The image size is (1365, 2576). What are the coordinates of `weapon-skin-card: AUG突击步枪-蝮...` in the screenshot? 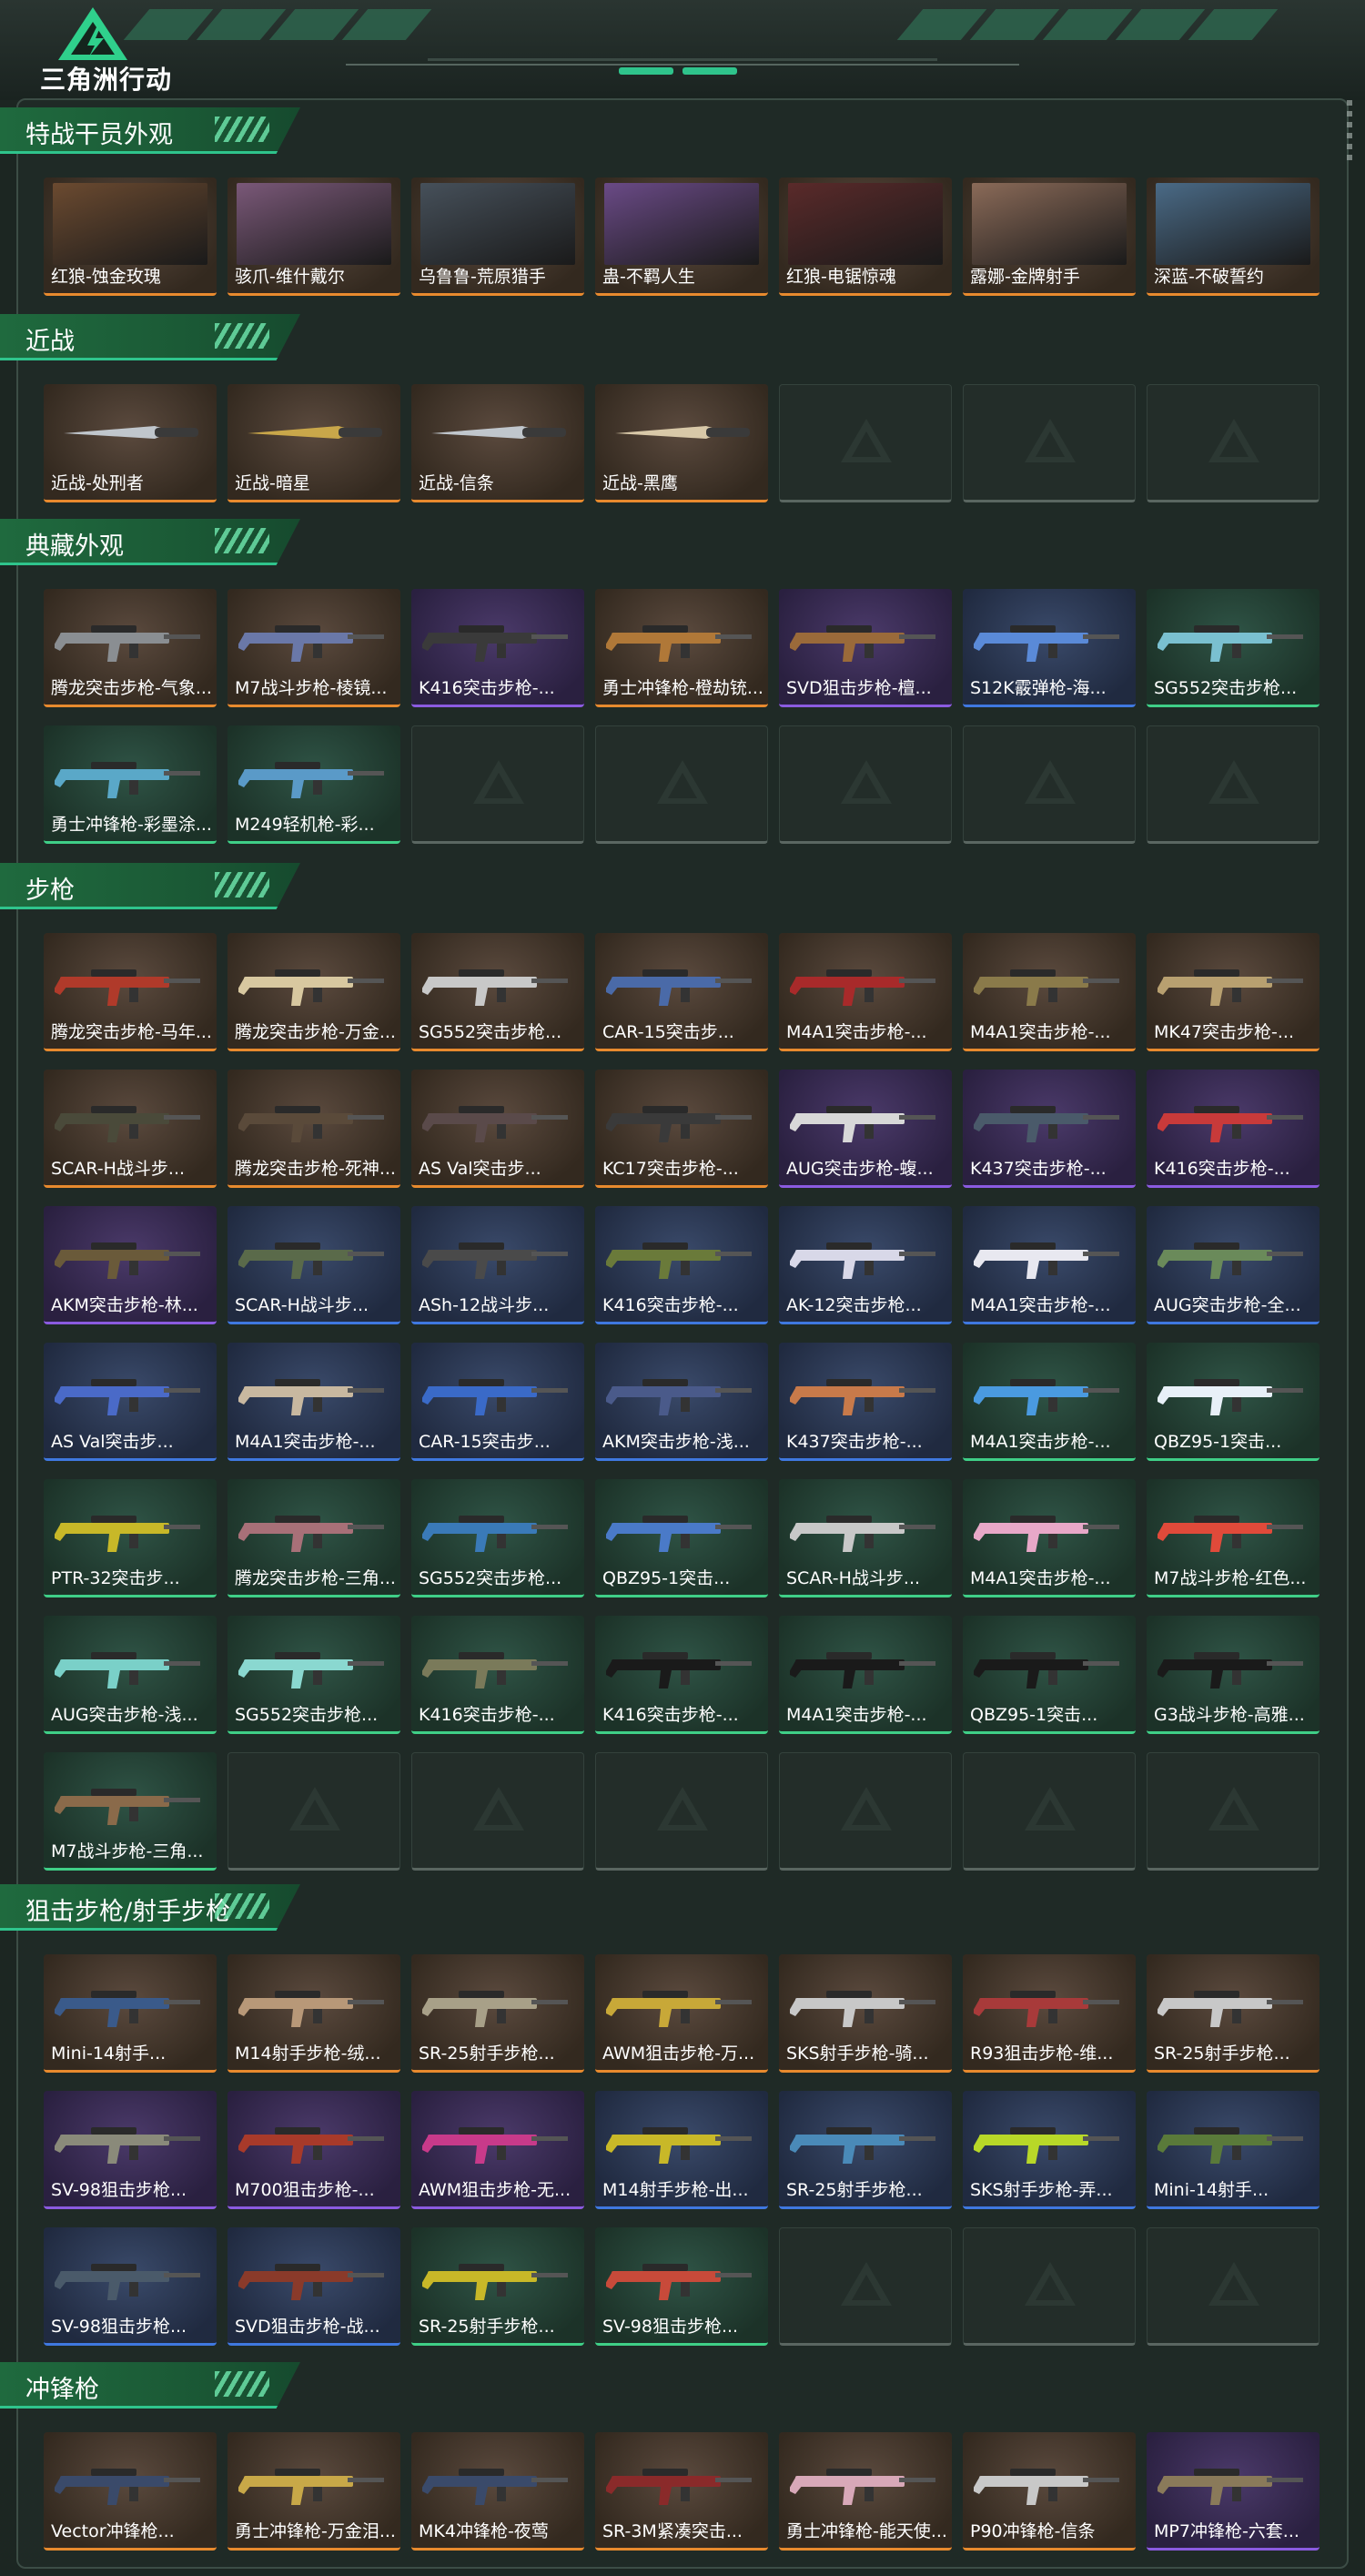 It's located at (866, 1129).